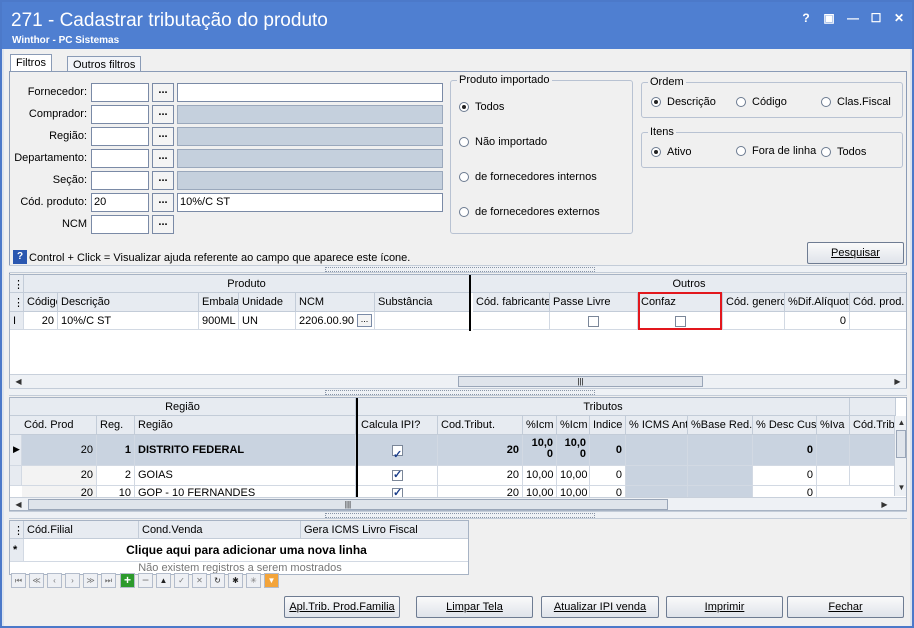  I want to click on radio-todos-importado: Todos, so click(481, 107).